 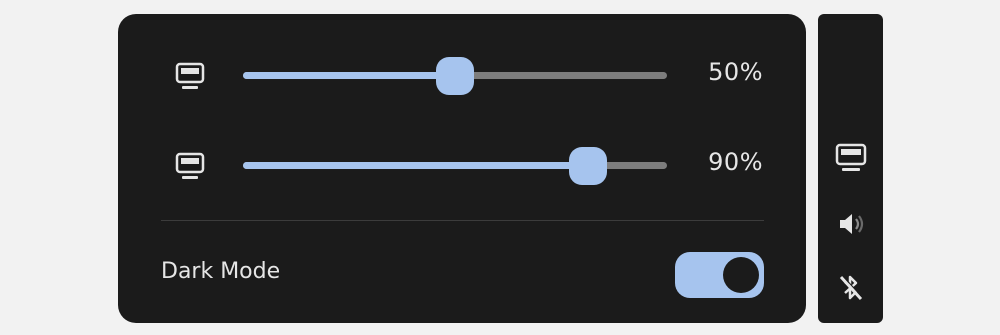 I want to click on slider-value-label: 90%, so click(x=735, y=162).